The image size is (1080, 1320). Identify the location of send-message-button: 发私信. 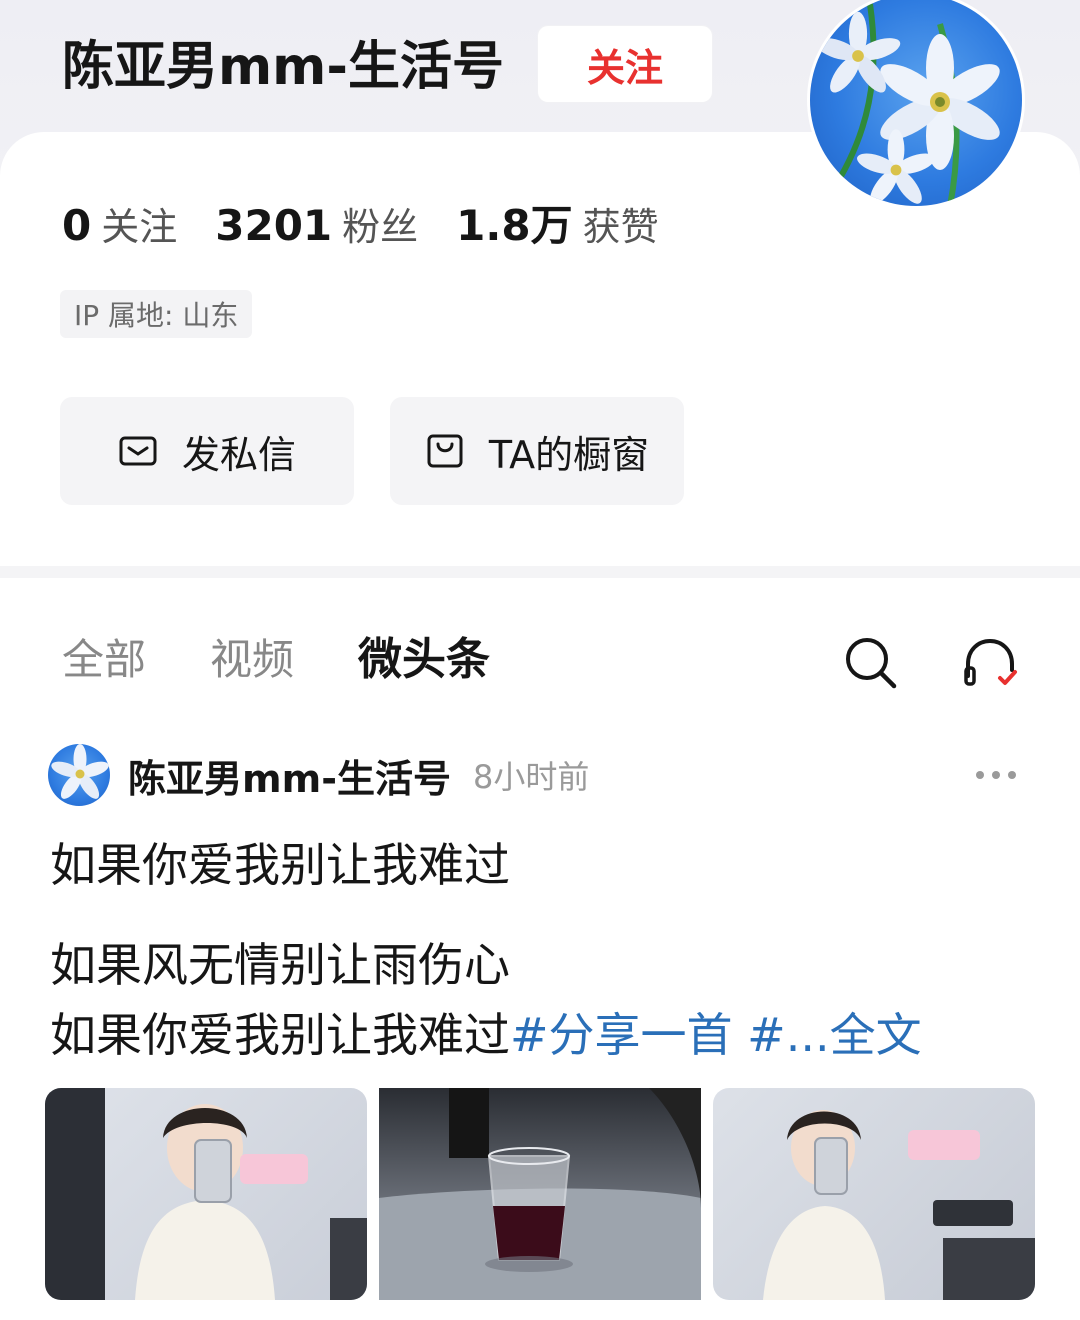
(207, 451).